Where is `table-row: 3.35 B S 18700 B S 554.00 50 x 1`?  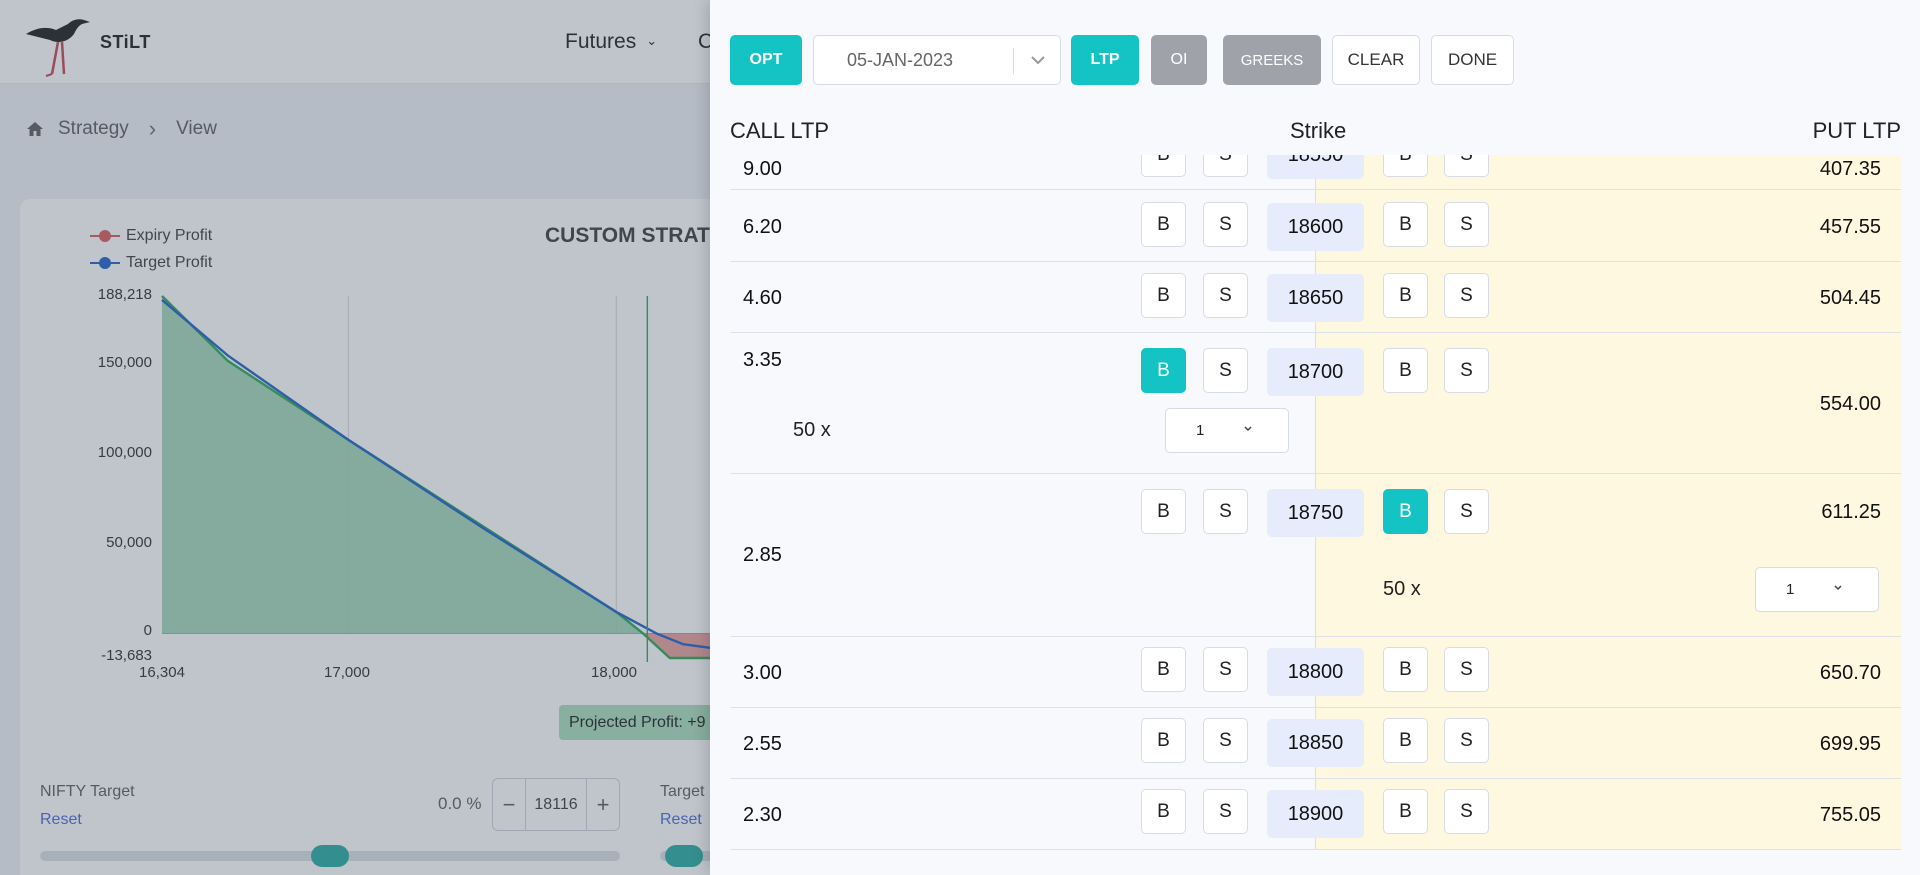
table-row: 3.35 B S 18700 B S 554.00 50 x 1 is located at coordinates (1315, 403).